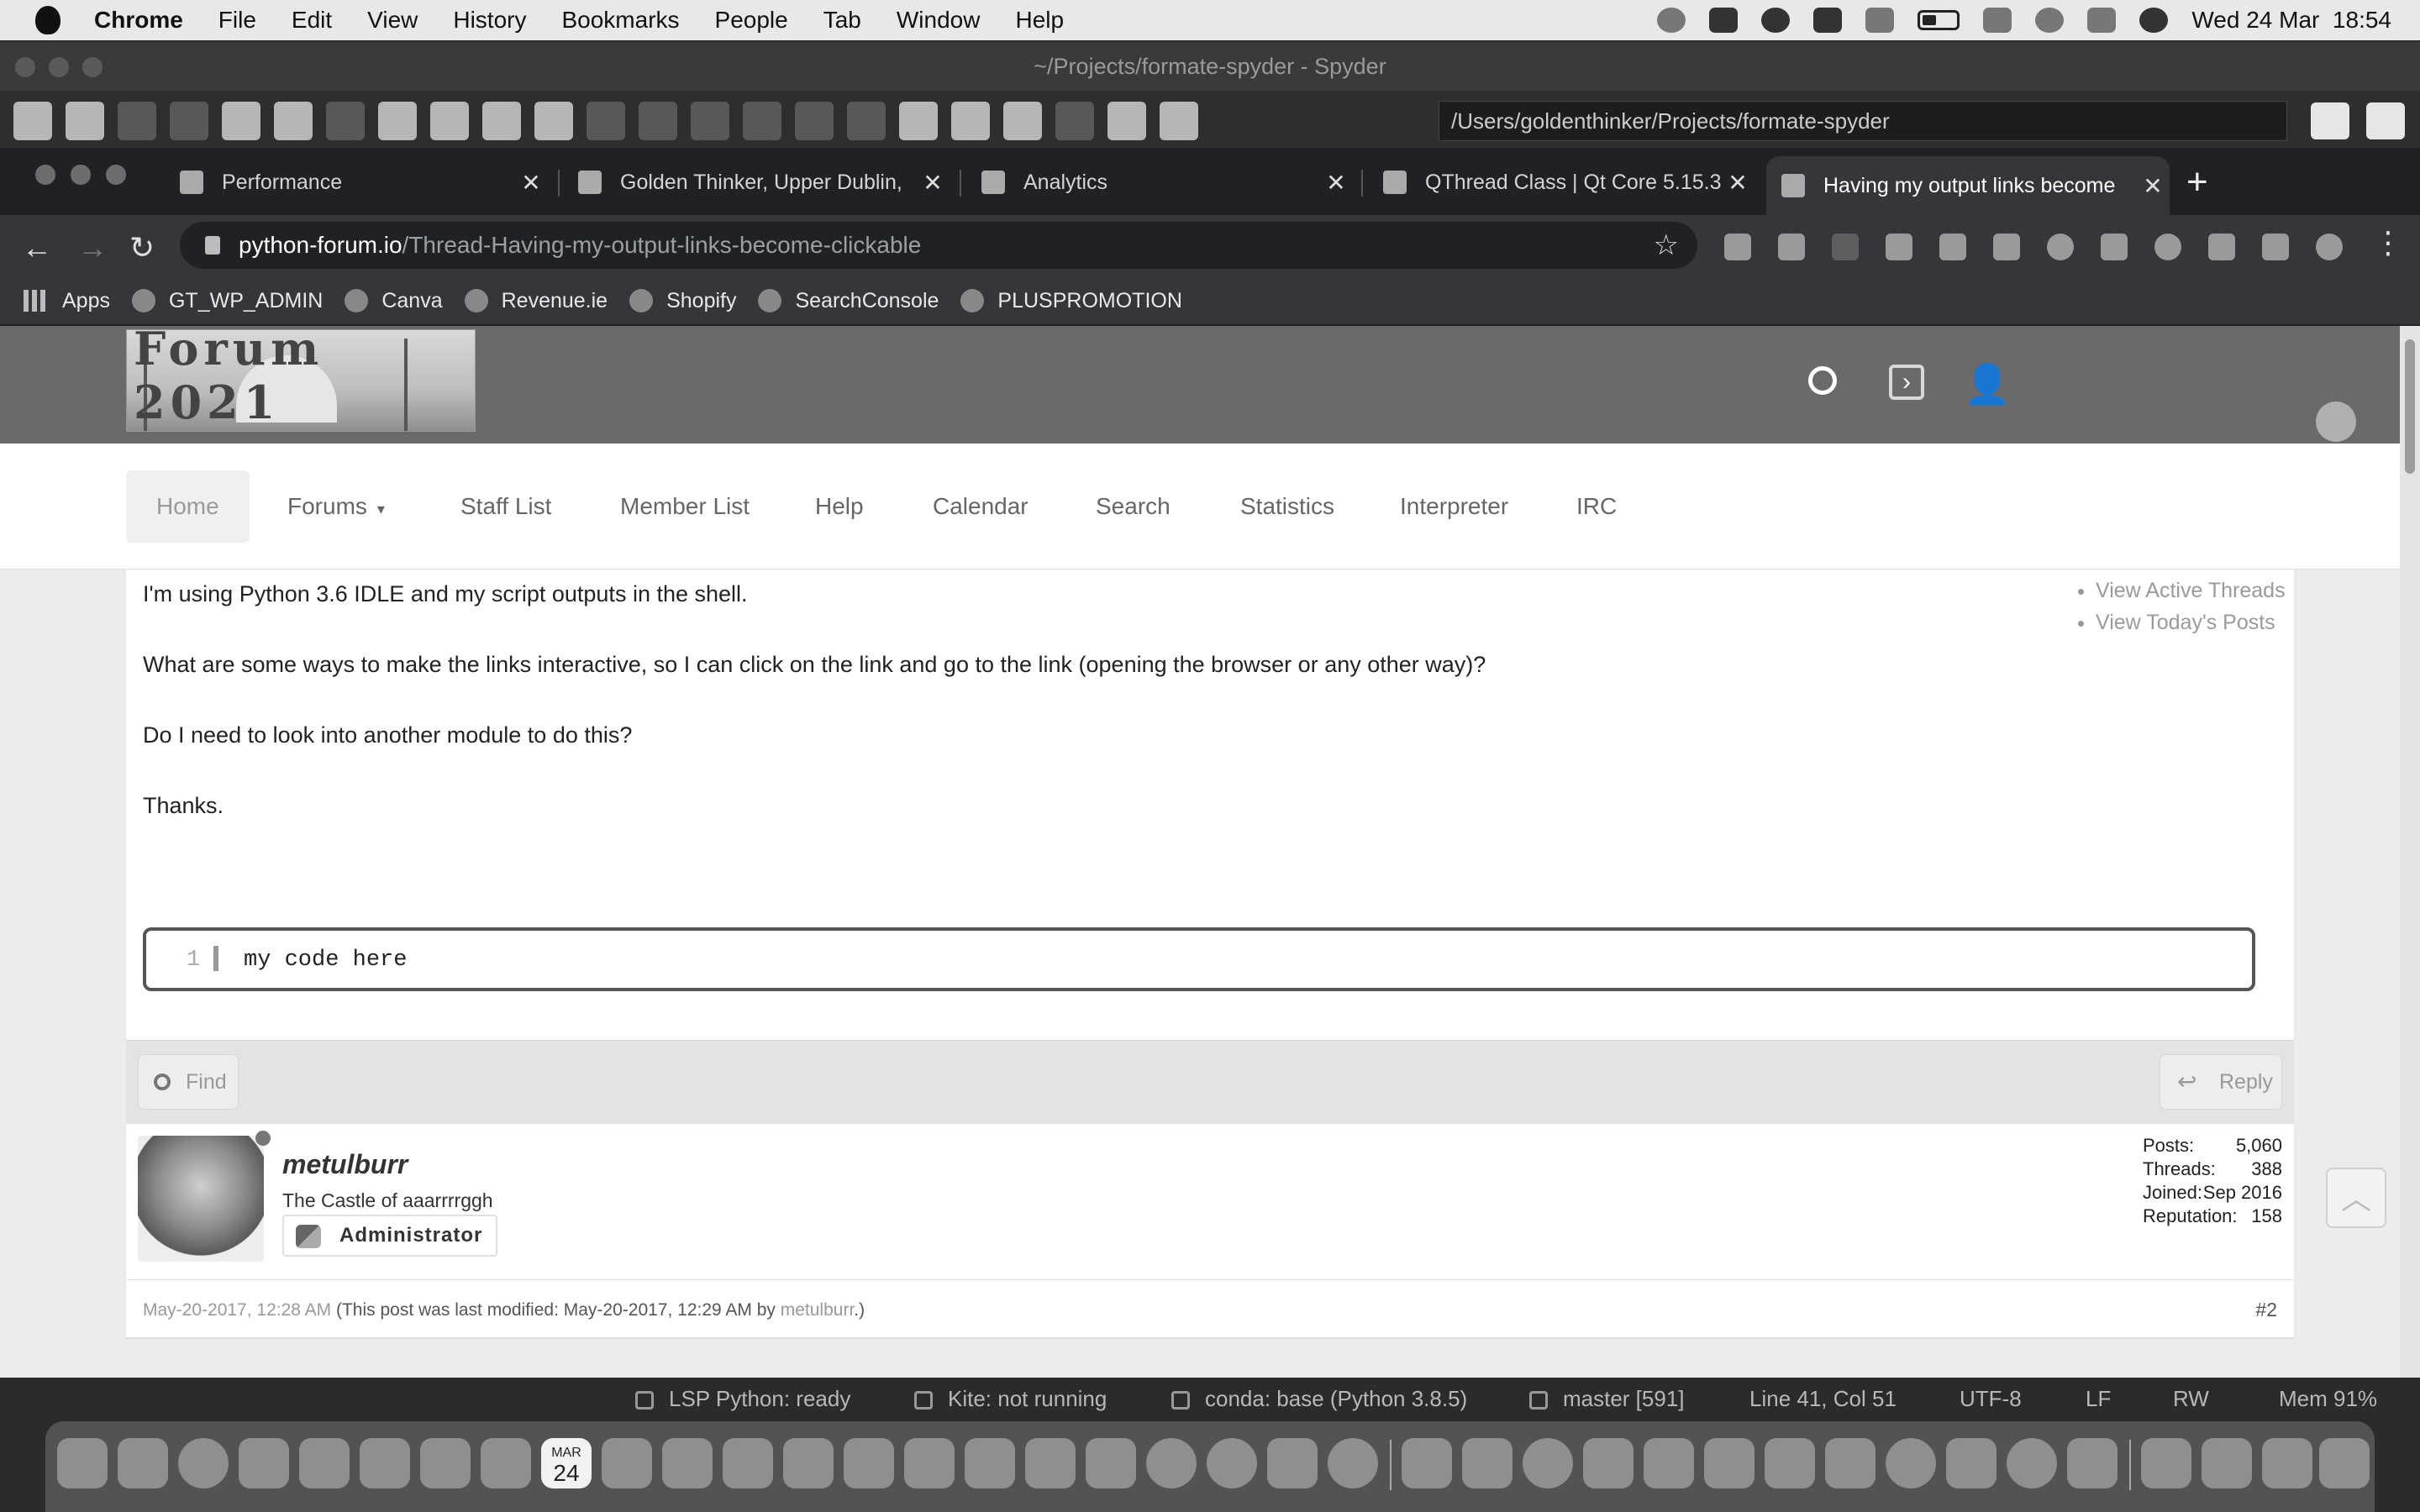 The image size is (2420, 1512). What do you see at coordinates (1851, 1463) in the screenshot?
I see `excel-icon` at bounding box center [1851, 1463].